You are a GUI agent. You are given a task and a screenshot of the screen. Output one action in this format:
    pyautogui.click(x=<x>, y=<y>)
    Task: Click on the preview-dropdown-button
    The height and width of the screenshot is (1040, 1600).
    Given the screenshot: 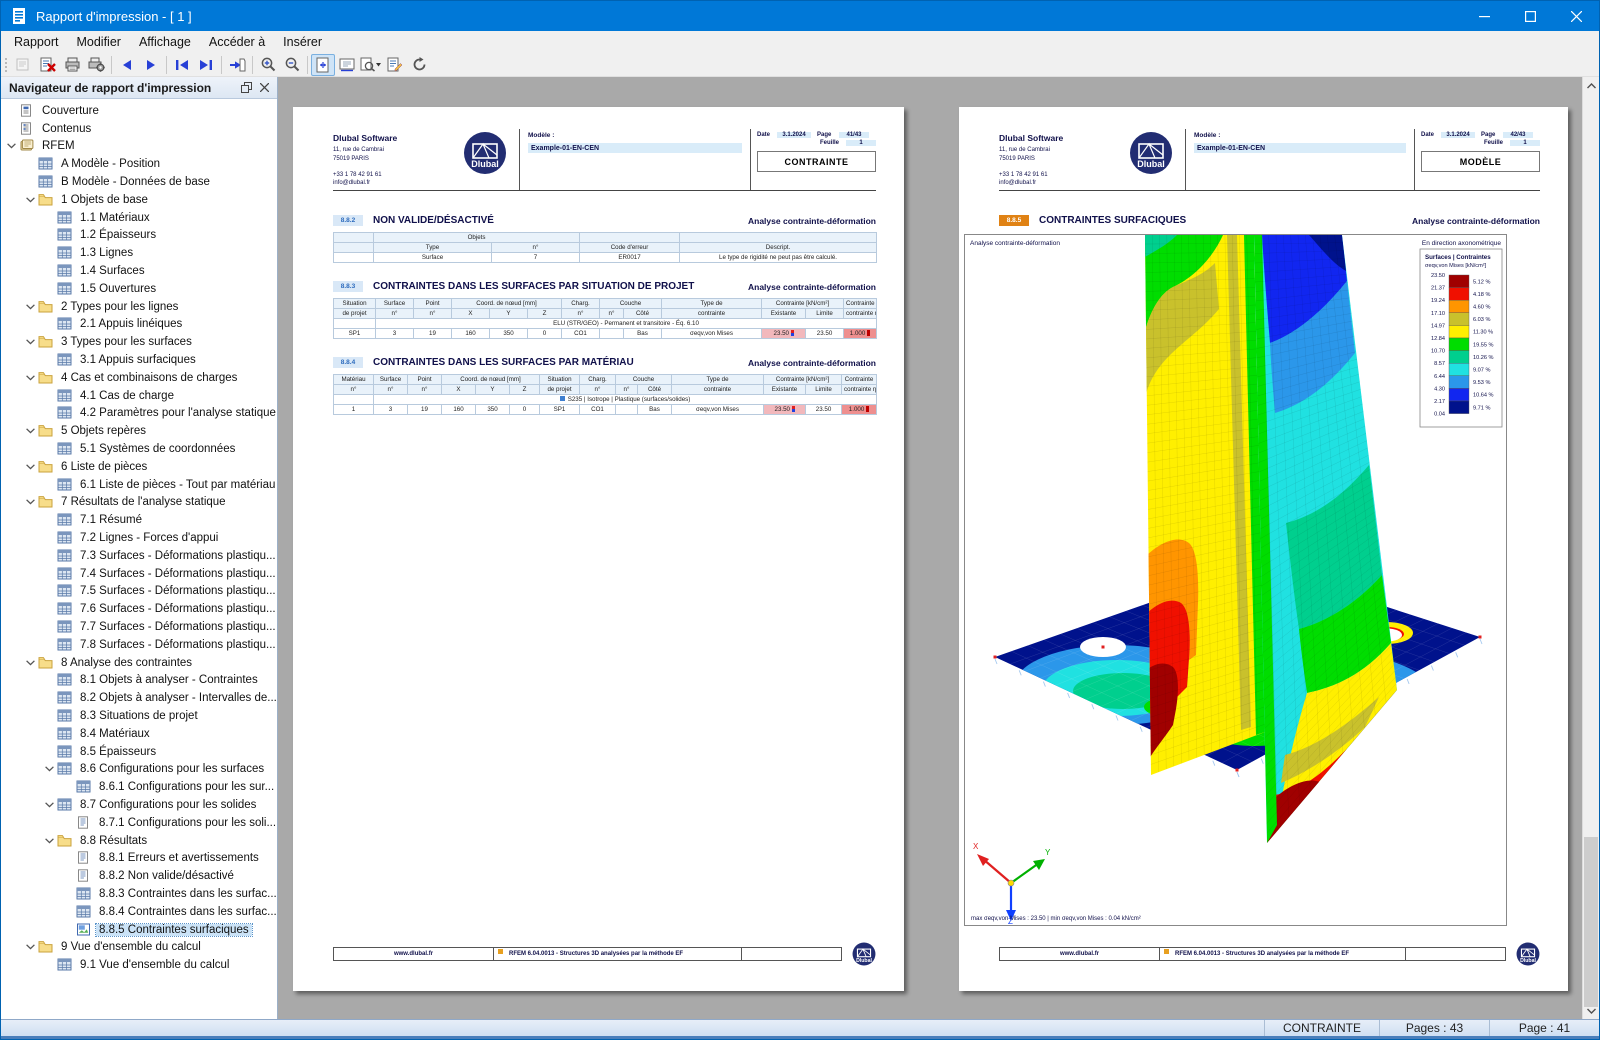 What is the action you would take?
    pyautogui.click(x=371, y=65)
    